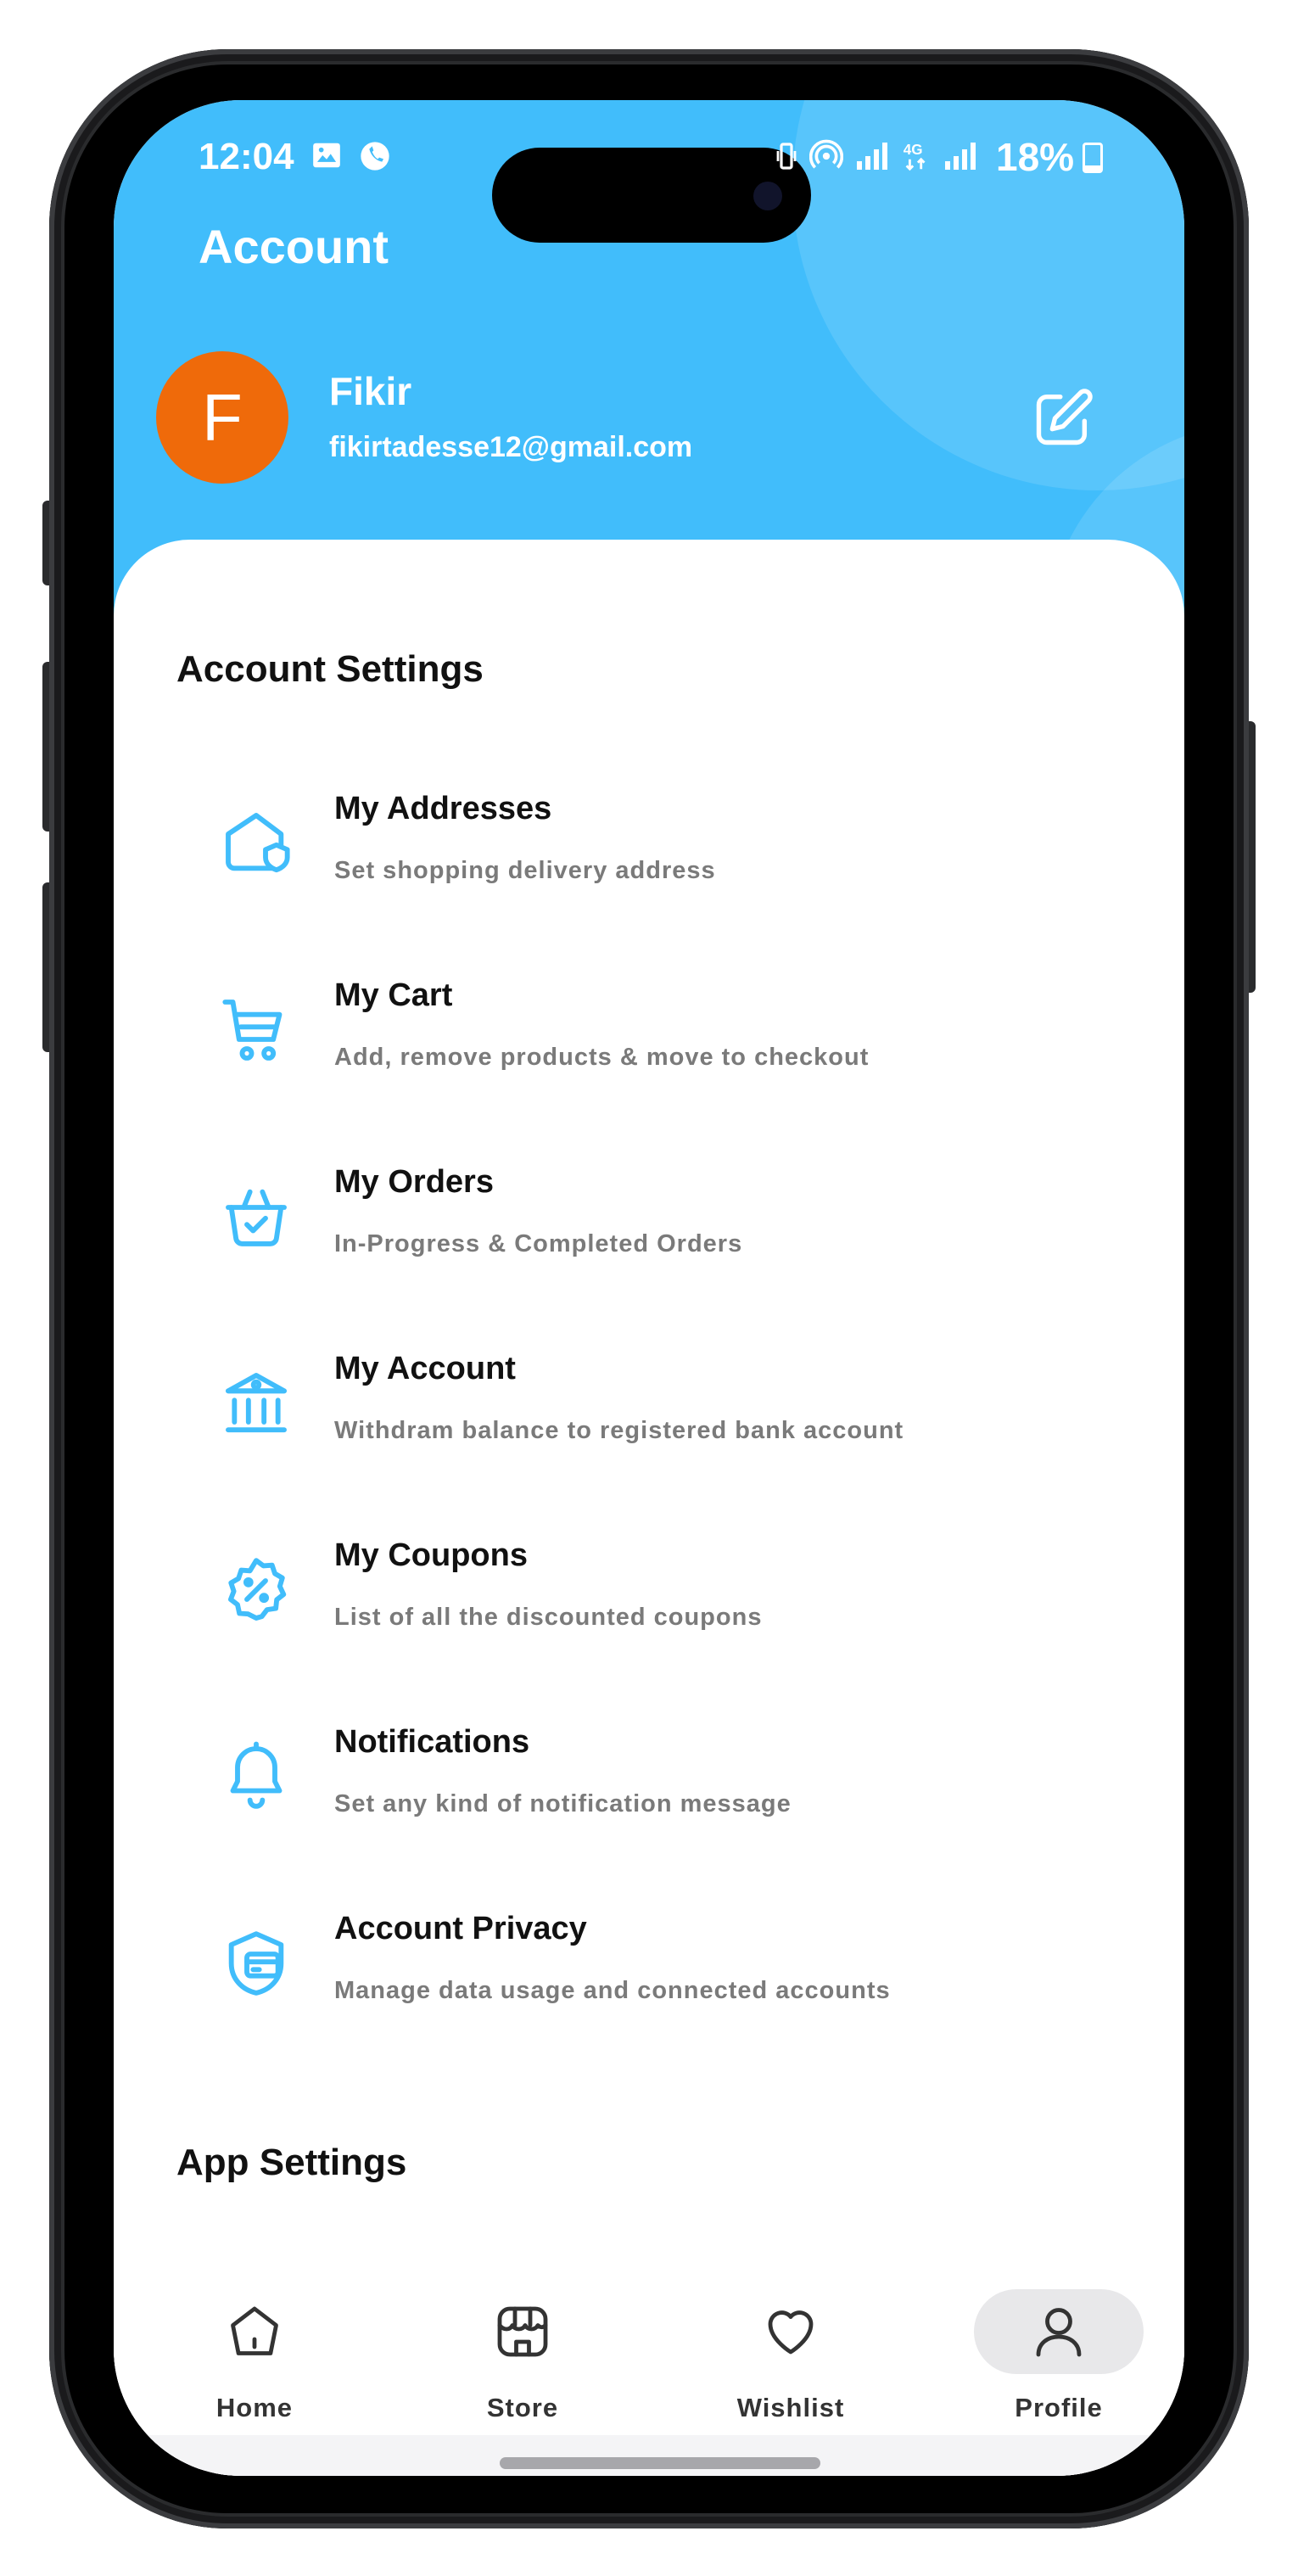 This screenshot has width=1298, height=2576. What do you see at coordinates (1035, 157) in the screenshot?
I see `battery-percent: 18%` at bounding box center [1035, 157].